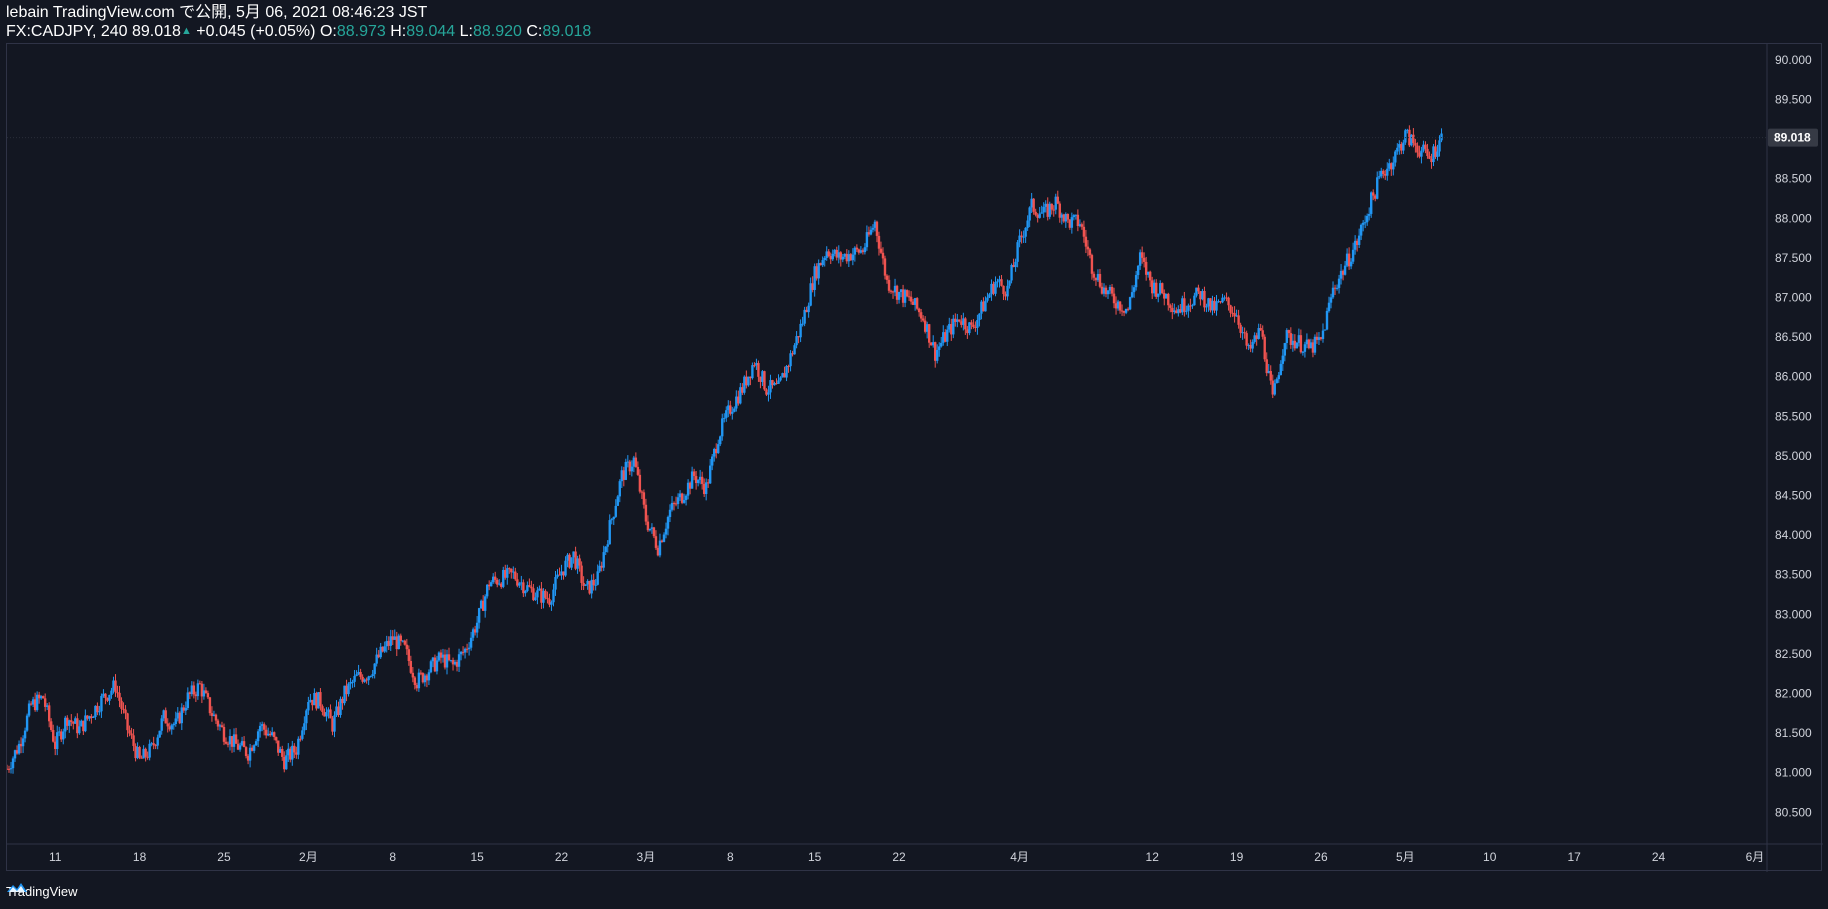  Describe the element at coordinates (1793, 377) in the screenshot. I see `price-tick-label: 86.000` at that location.